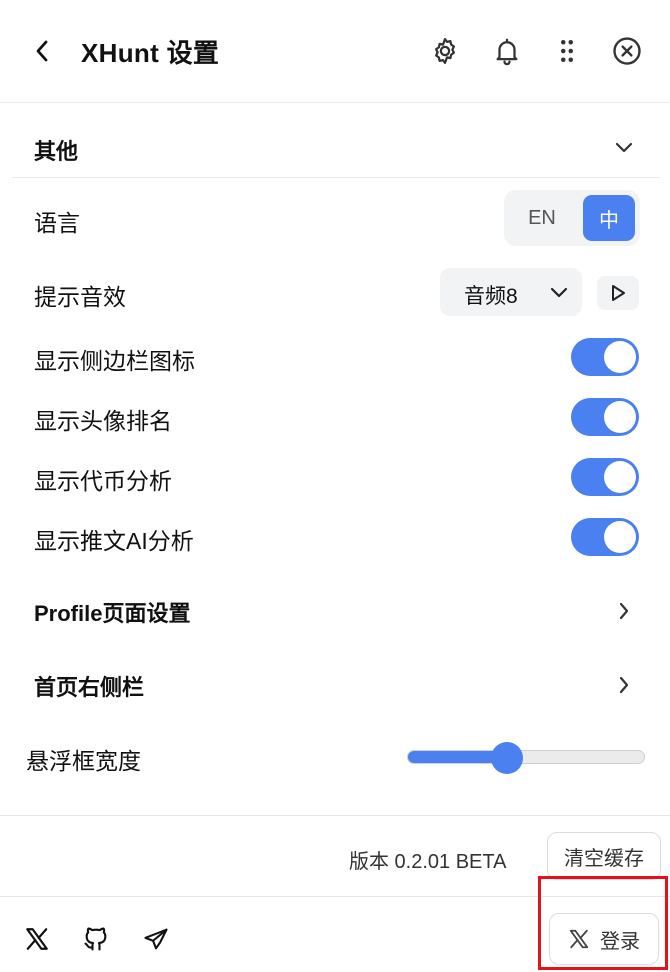 The image size is (670, 972). Describe the element at coordinates (114, 541) in the screenshot. I see `toggle-label-tweet-ai-analysis: 显示推文AI分析` at that location.